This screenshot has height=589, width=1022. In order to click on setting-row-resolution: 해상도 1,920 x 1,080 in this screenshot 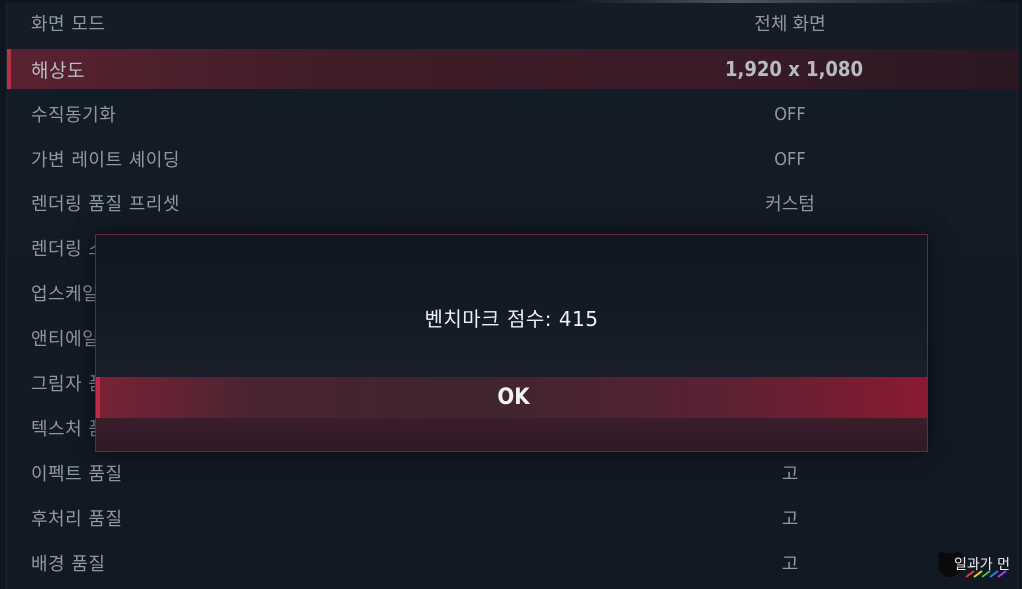, I will do `click(513, 69)`.